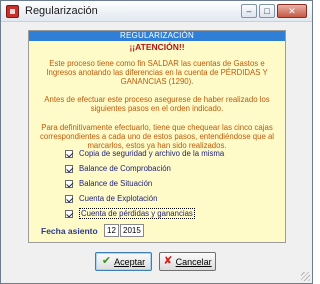 This screenshot has width=320, height=284. I want to click on fecha-month-input: 12, so click(111, 230).